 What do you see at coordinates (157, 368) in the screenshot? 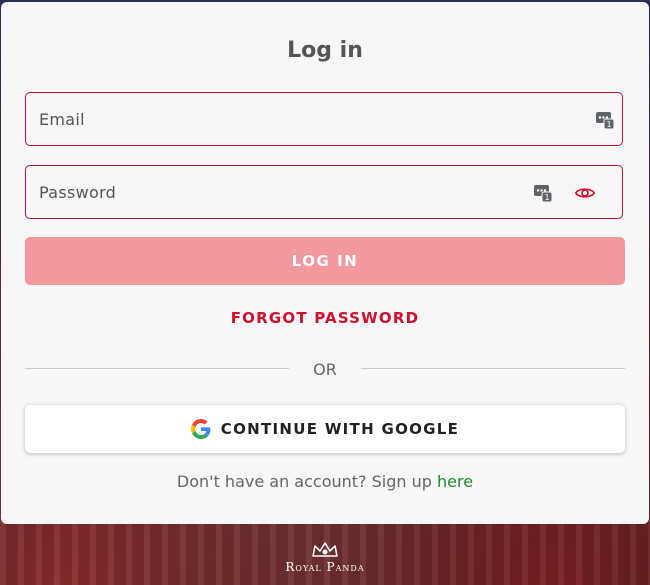
I see `divider-left` at bounding box center [157, 368].